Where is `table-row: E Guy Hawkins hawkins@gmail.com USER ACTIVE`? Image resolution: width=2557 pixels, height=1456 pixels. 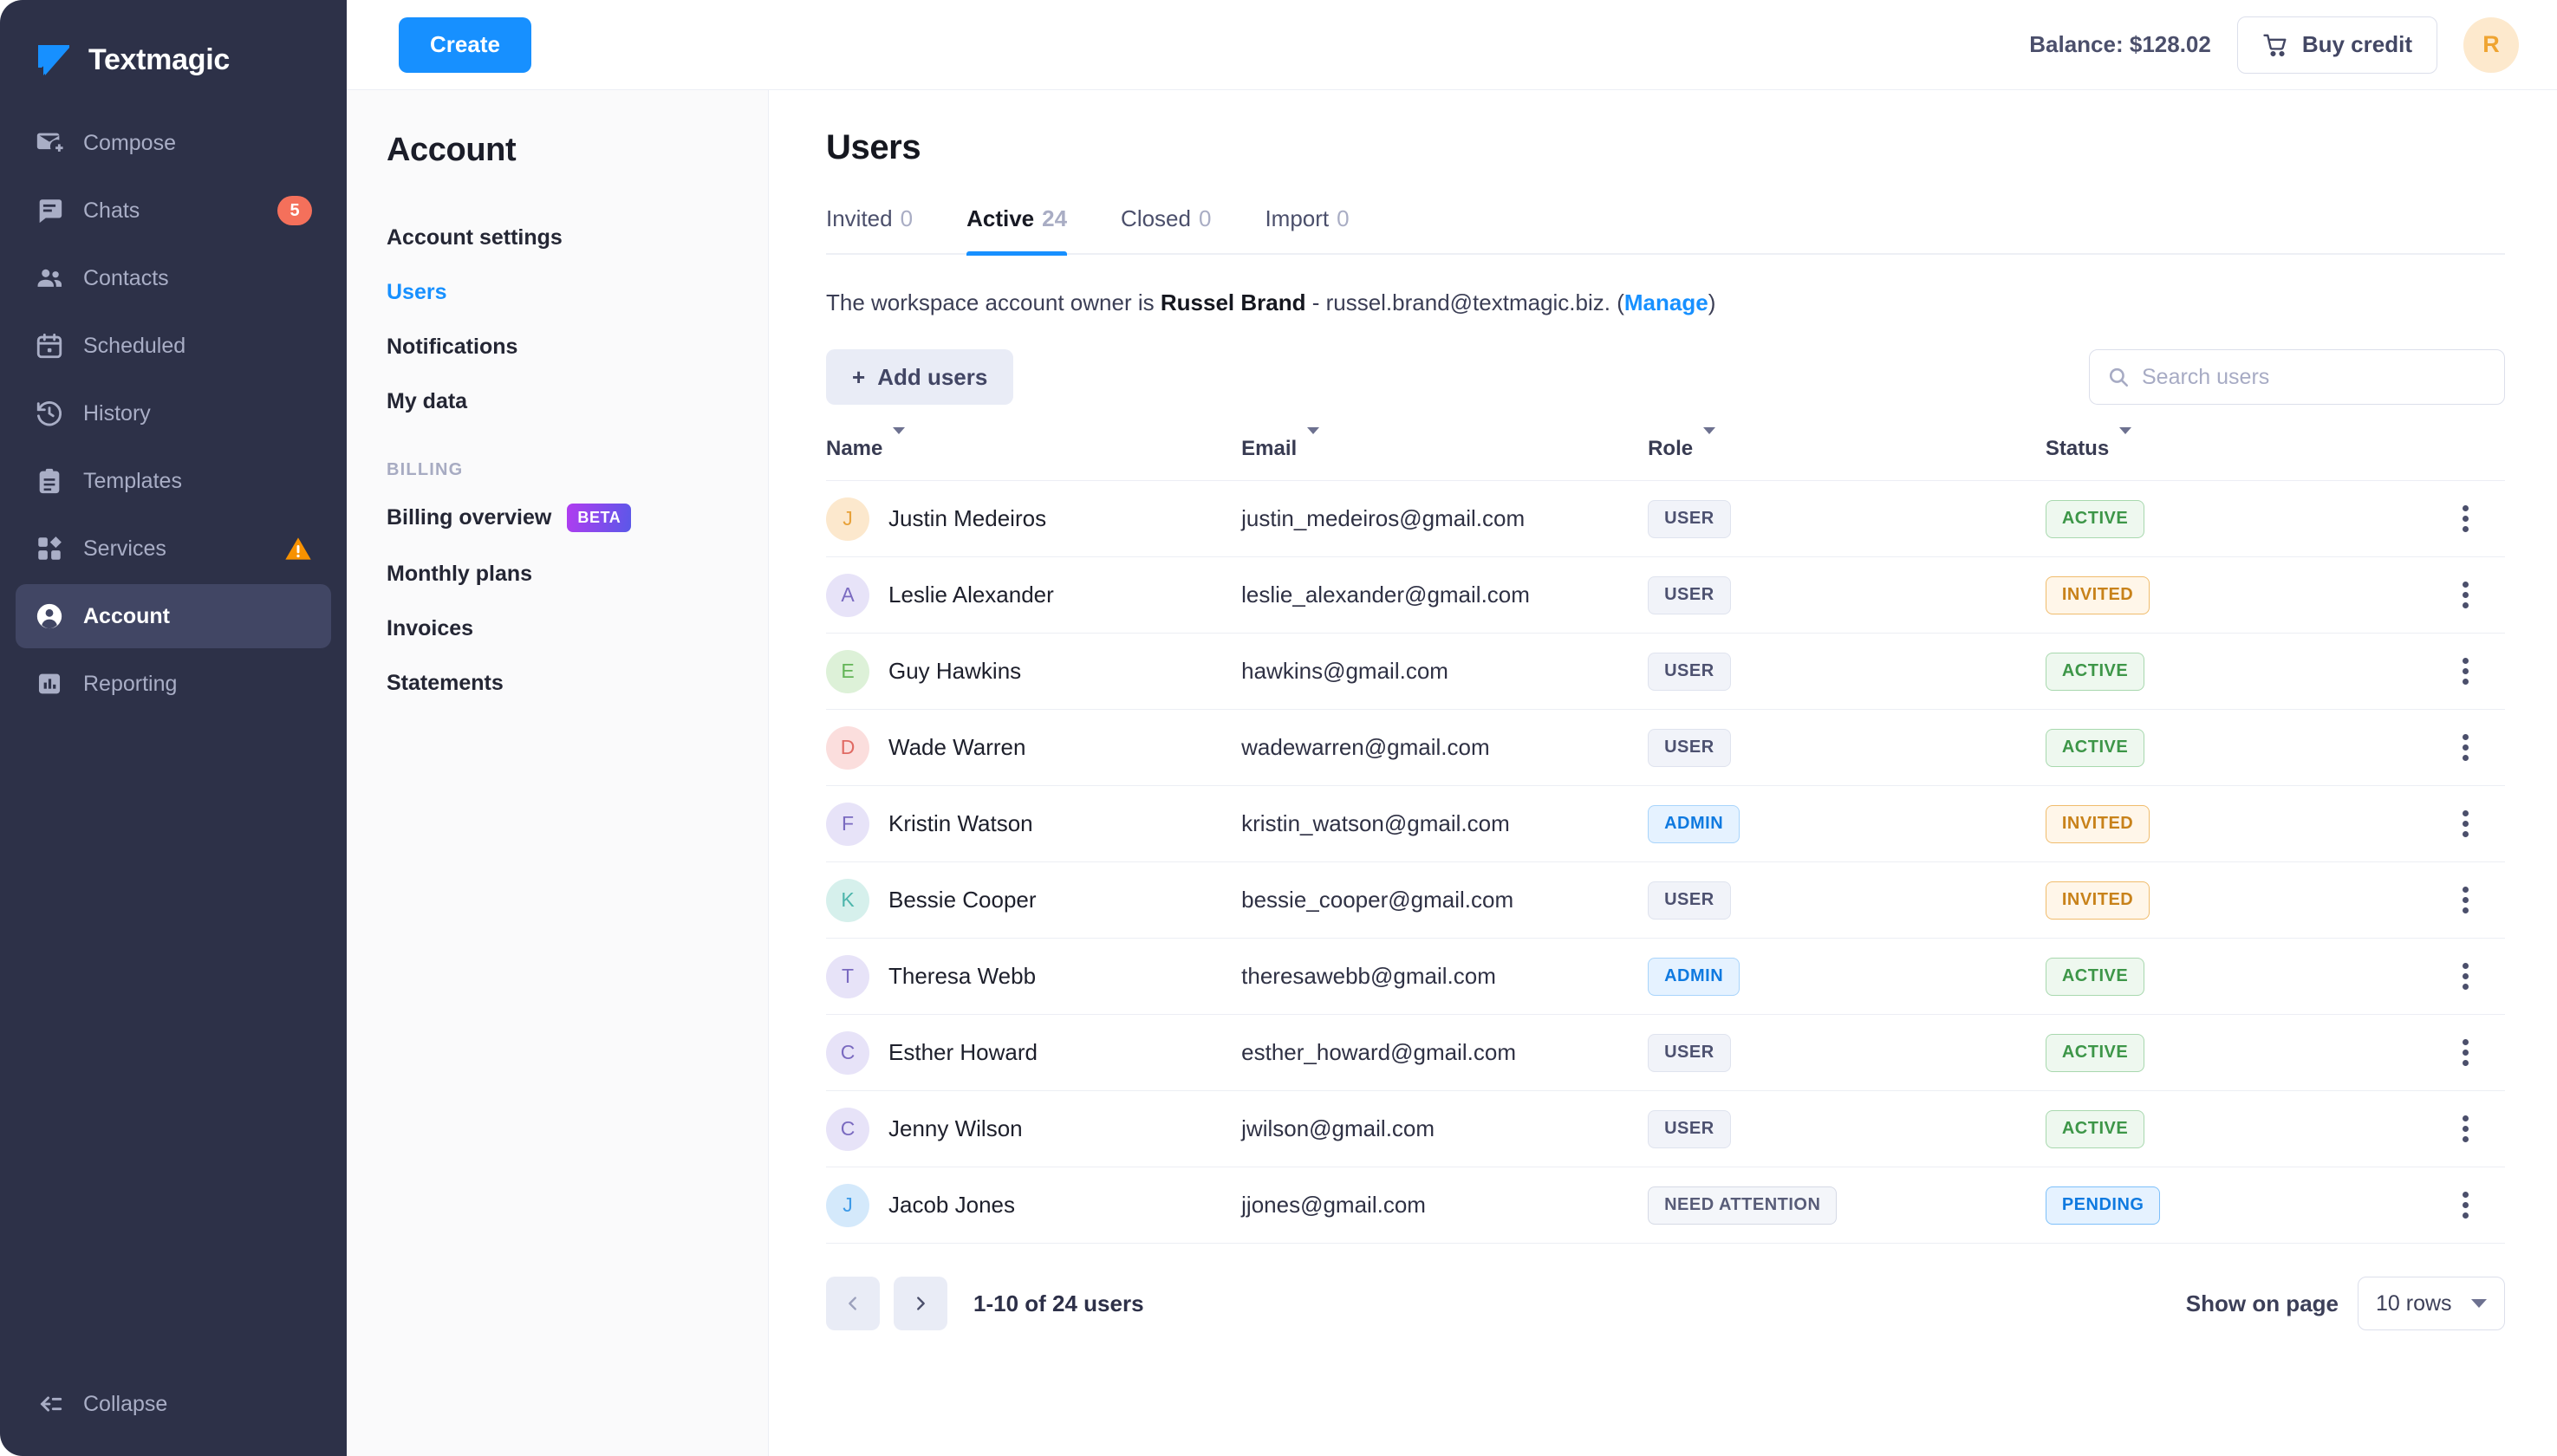
table-row: E Guy Hawkins hawkins@gmail.com USER ACTIVE is located at coordinates (1665, 671).